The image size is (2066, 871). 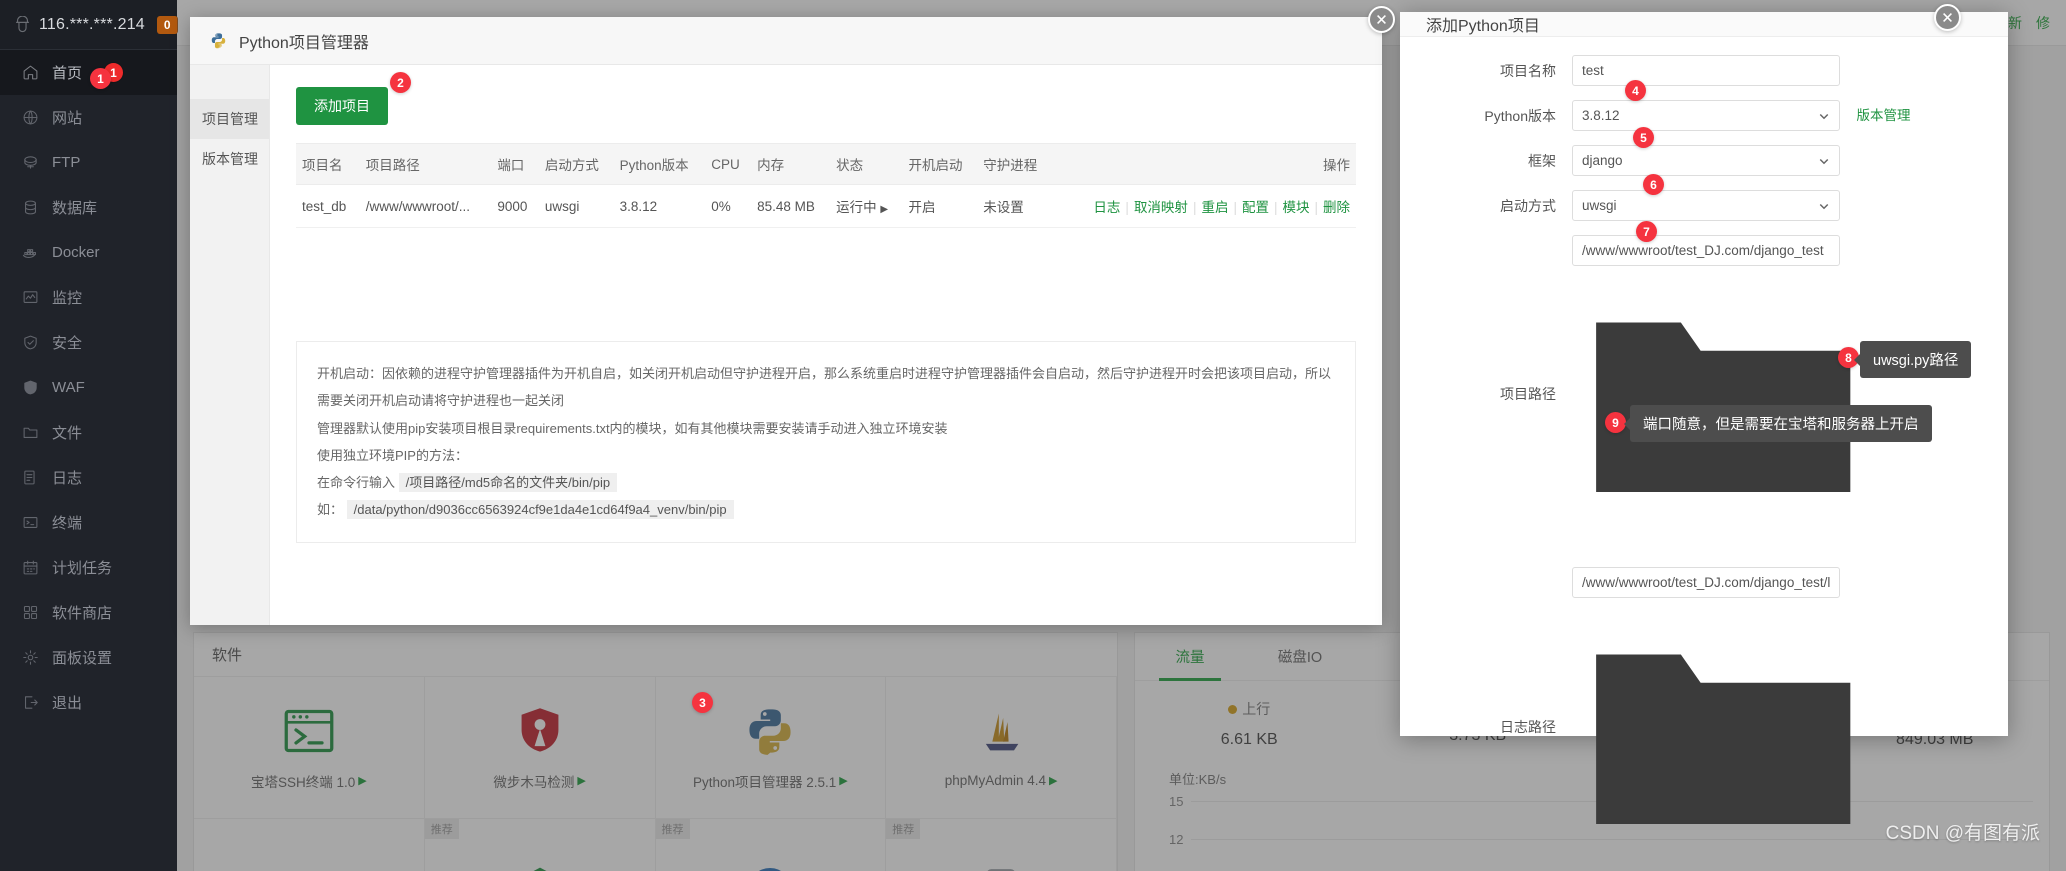 I want to click on server-ip-label: 116.***.***.214, so click(x=92, y=24).